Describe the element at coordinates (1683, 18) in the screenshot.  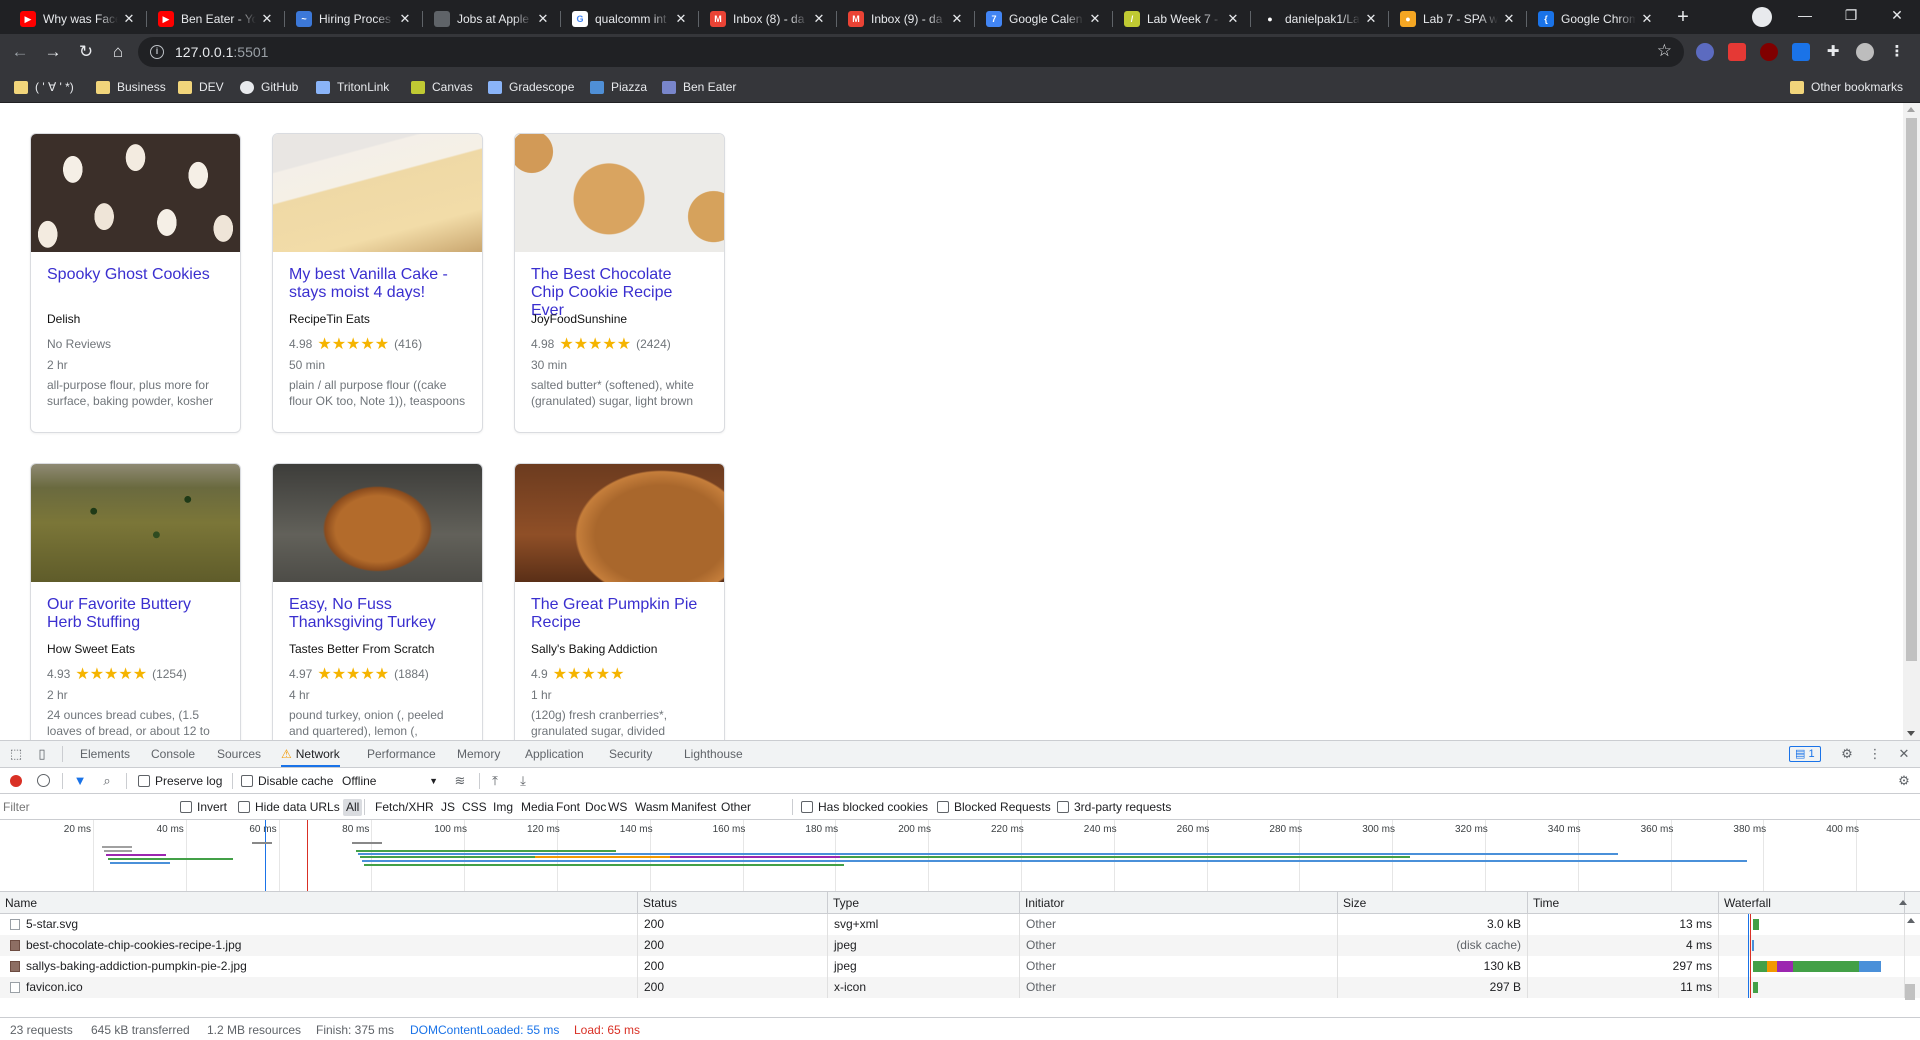
I see `new-tab-button: +` at that location.